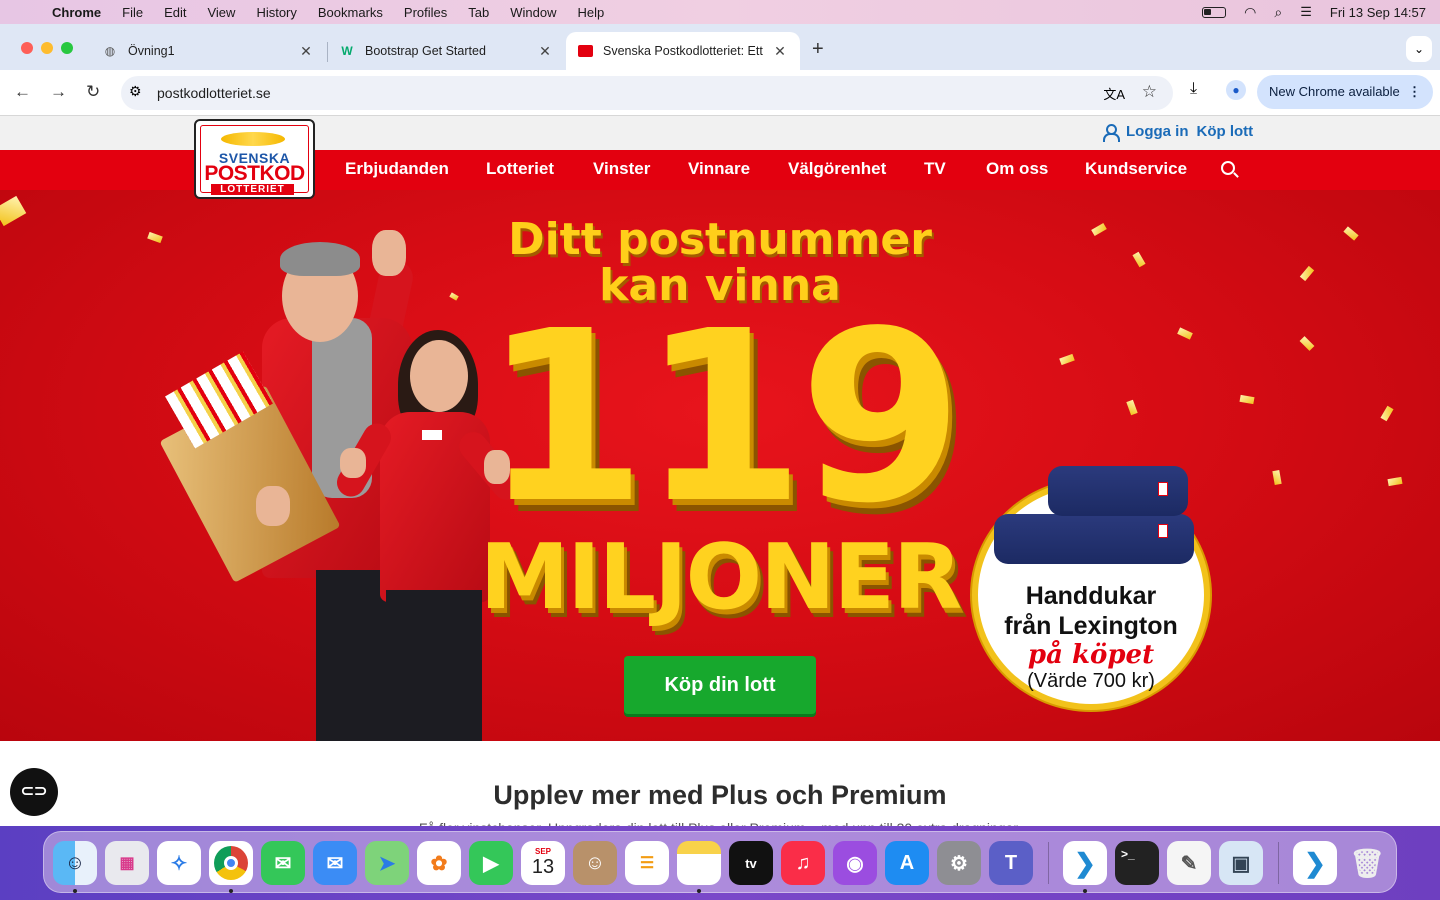  Describe the element at coordinates (719, 169) in the screenshot. I see `nav-vinnare: Vinnare` at that location.